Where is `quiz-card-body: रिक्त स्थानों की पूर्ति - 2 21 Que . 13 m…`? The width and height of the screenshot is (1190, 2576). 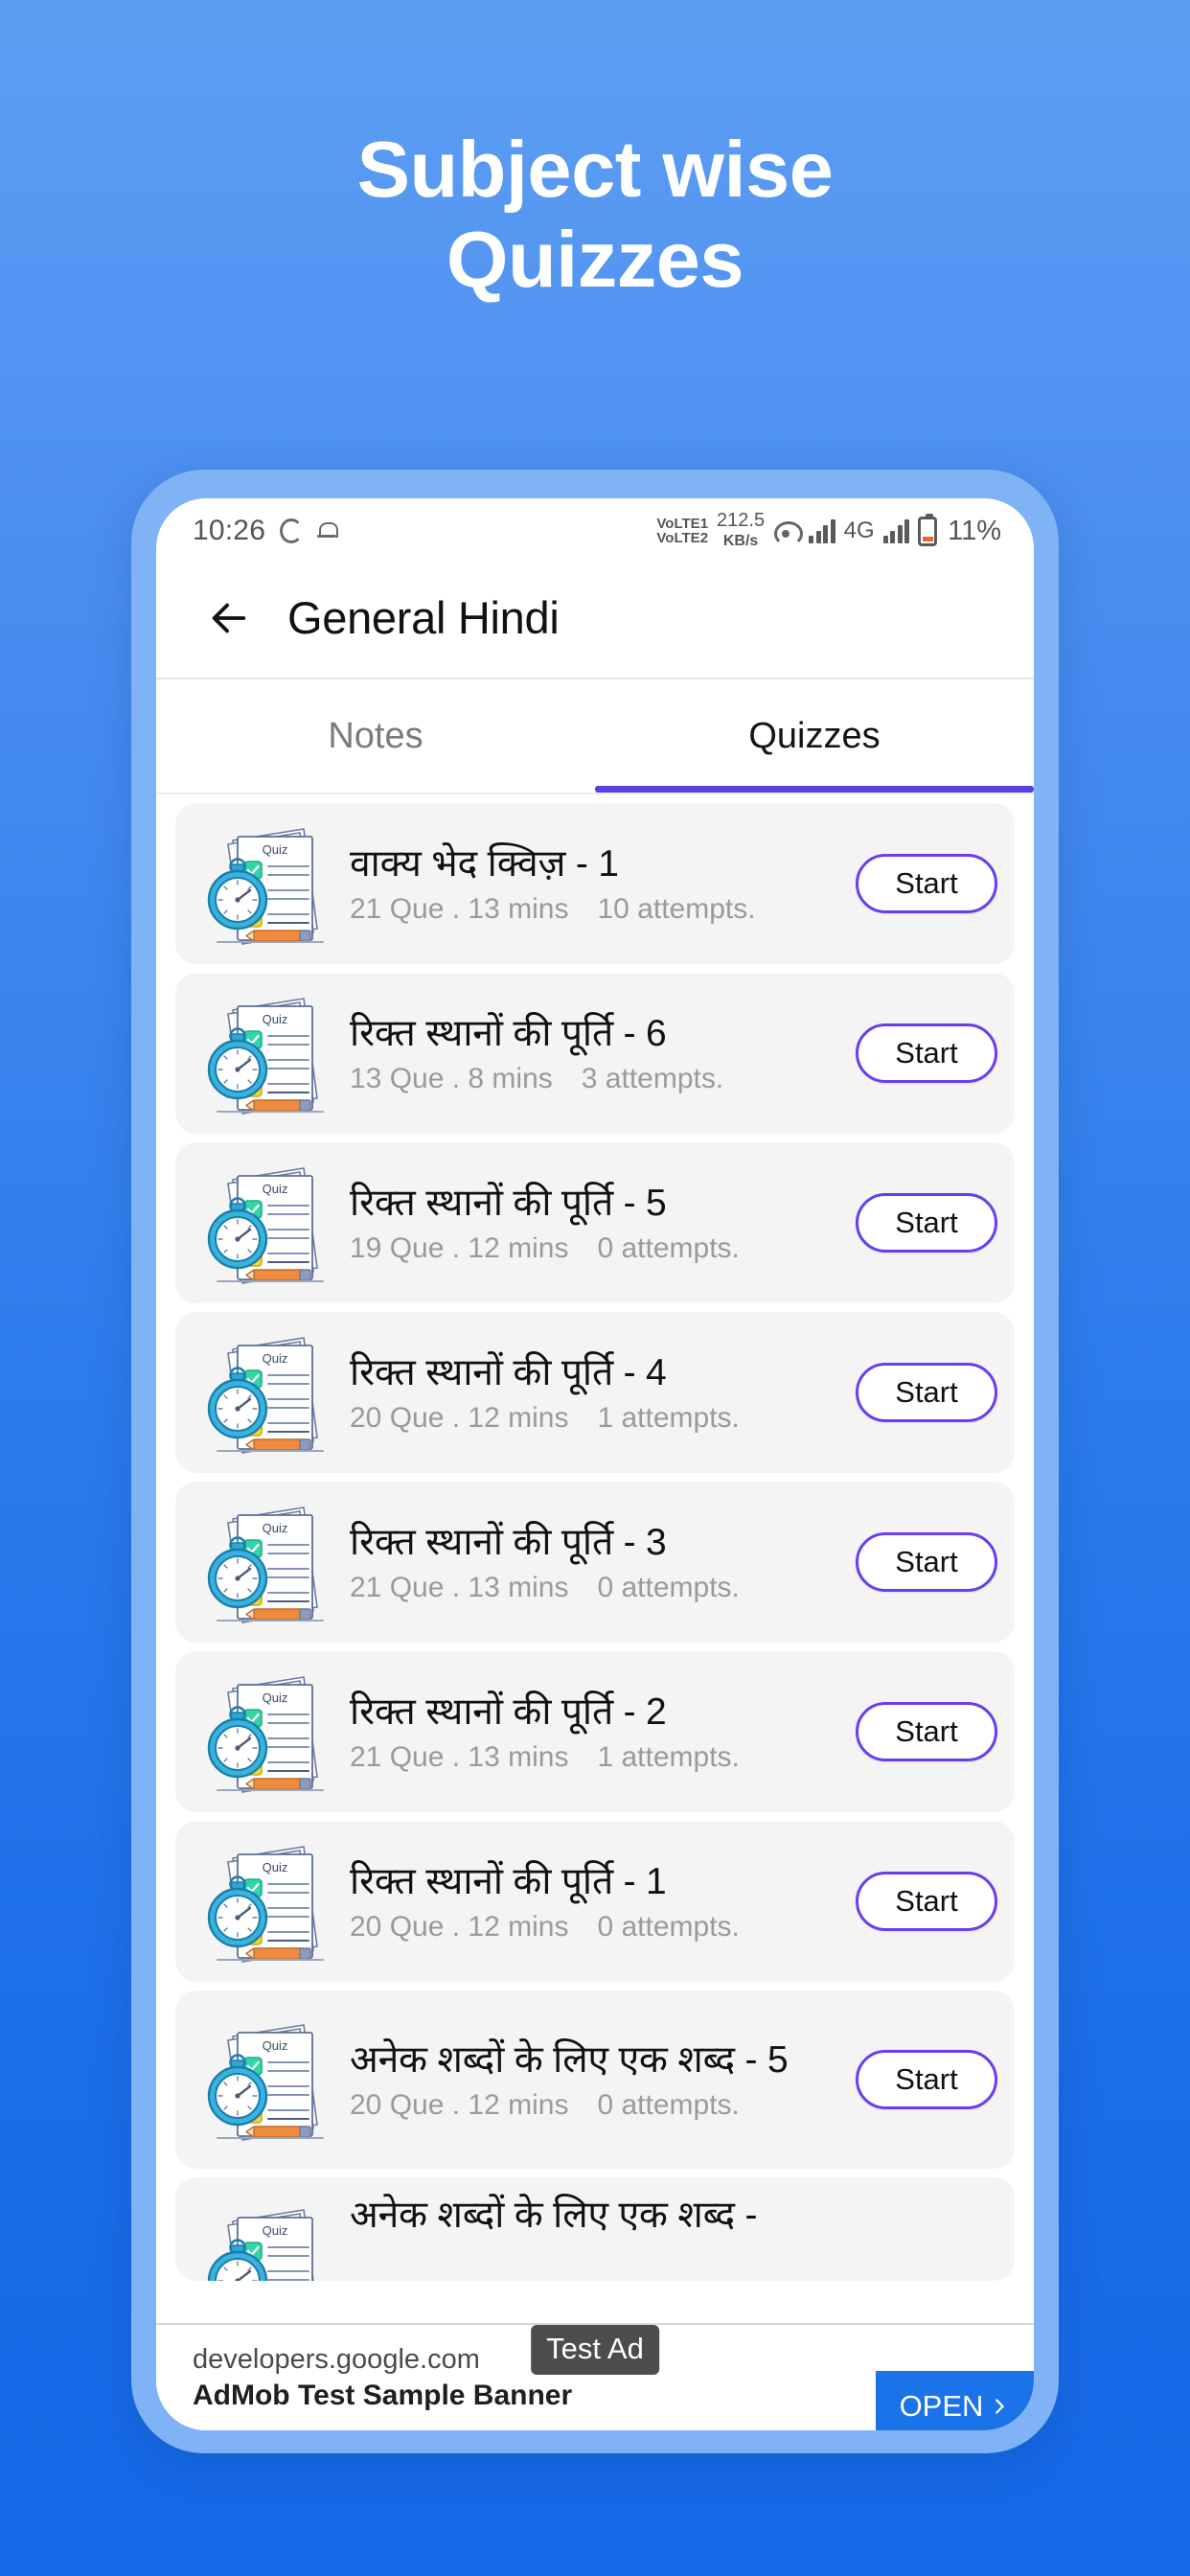 quiz-card-body: रिक्त स्थानों की पूर्ति - 2 21 Que . 13 m… is located at coordinates (595, 1732).